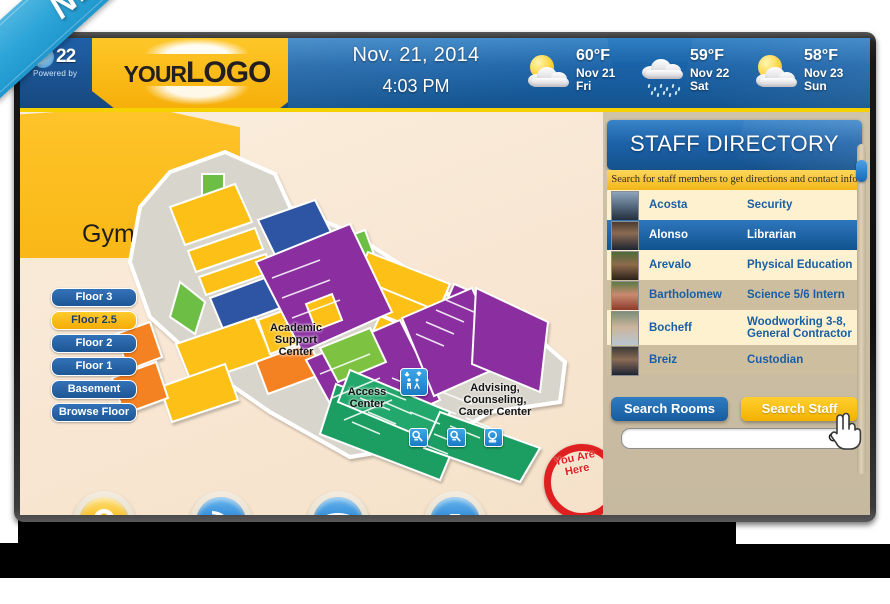 This screenshot has width=890, height=604. What do you see at coordinates (414, 382) in the screenshot?
I see `elevator-restroom-icon` at bounding box center [414, 382].